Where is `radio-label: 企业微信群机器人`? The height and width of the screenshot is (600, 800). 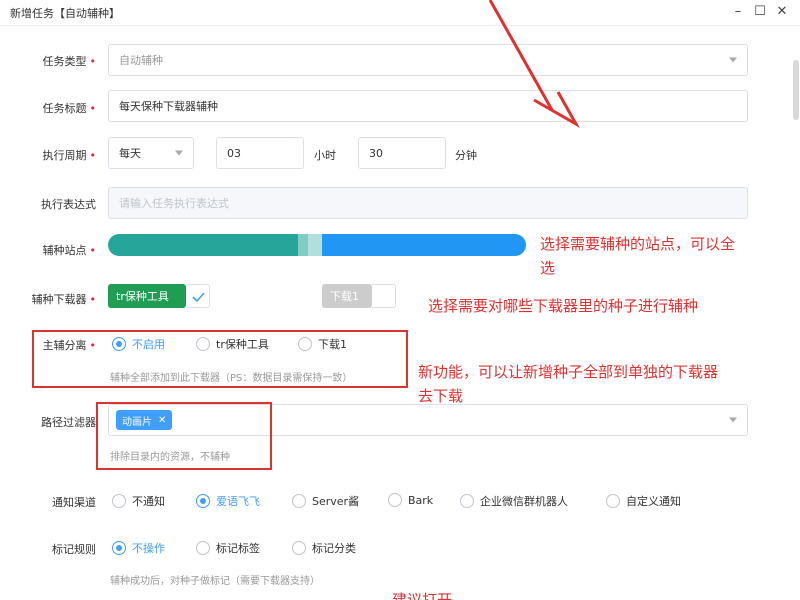
radio-label: 企业微信群机器人 is located at coordinates (524, 501).